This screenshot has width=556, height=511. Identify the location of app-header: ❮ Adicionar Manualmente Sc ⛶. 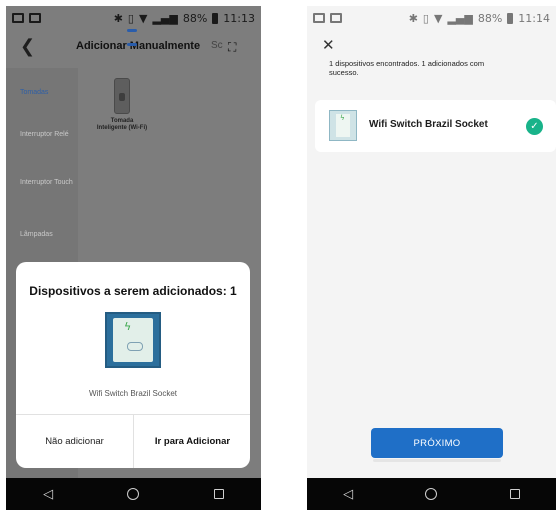
(133, 47).